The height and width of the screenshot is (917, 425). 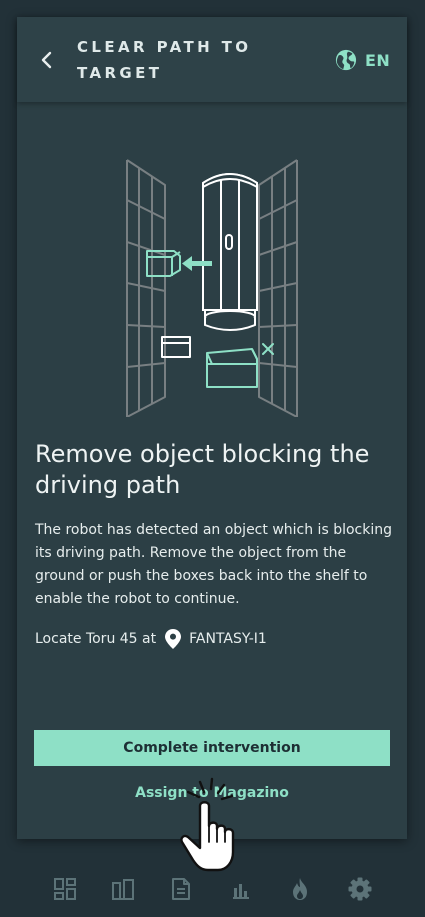 I want to click on tab-shelves, so click(x=123, y=889).